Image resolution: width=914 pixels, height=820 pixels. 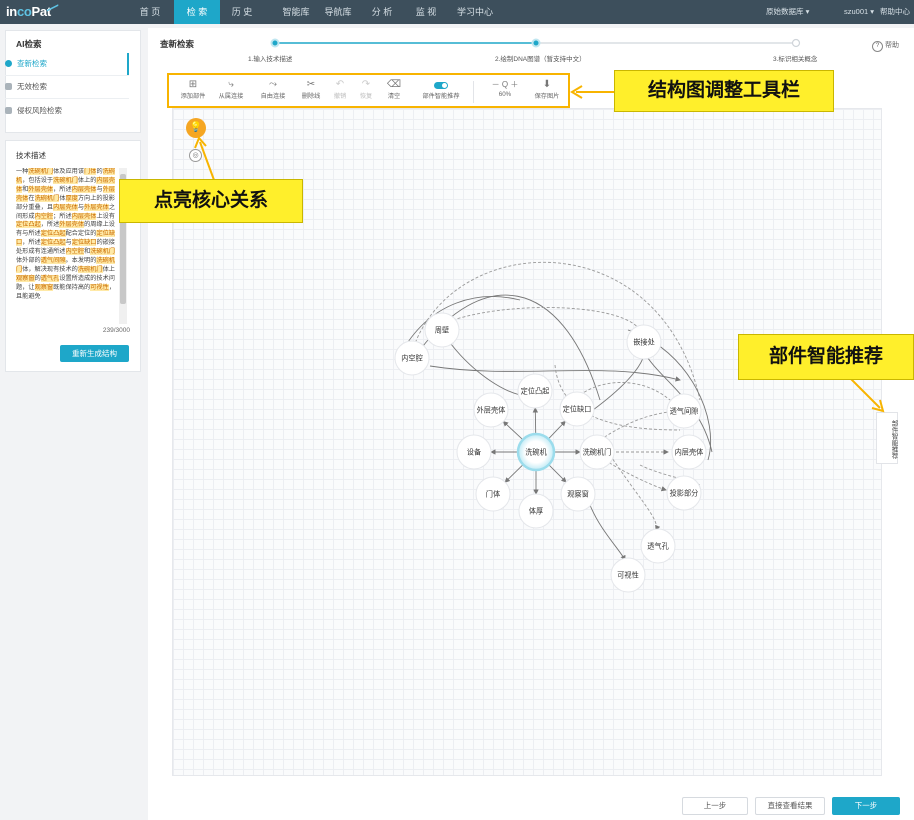 What do you see at coordinates (864, 392) in the screenshot?
I see `recommend-callout-arrow` at bounding box center [864, 392].